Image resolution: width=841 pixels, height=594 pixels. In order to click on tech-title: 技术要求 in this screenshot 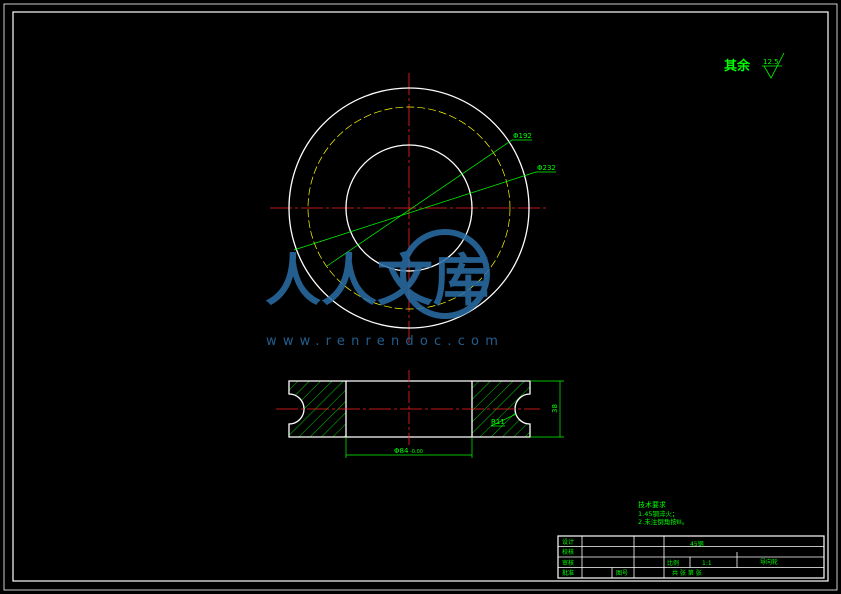, I will do `click(652, 504)`.